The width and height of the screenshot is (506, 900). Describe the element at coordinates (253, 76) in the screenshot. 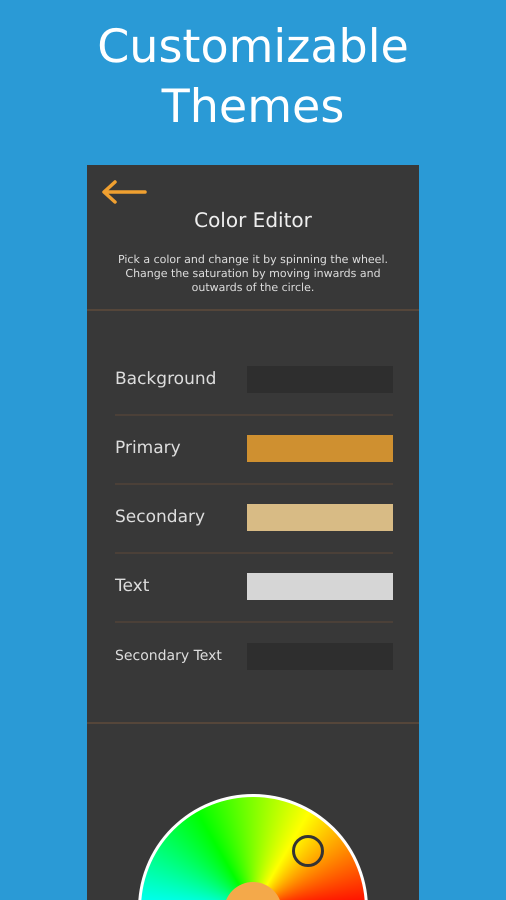

I see `headline: Customizable Themes` at that location.